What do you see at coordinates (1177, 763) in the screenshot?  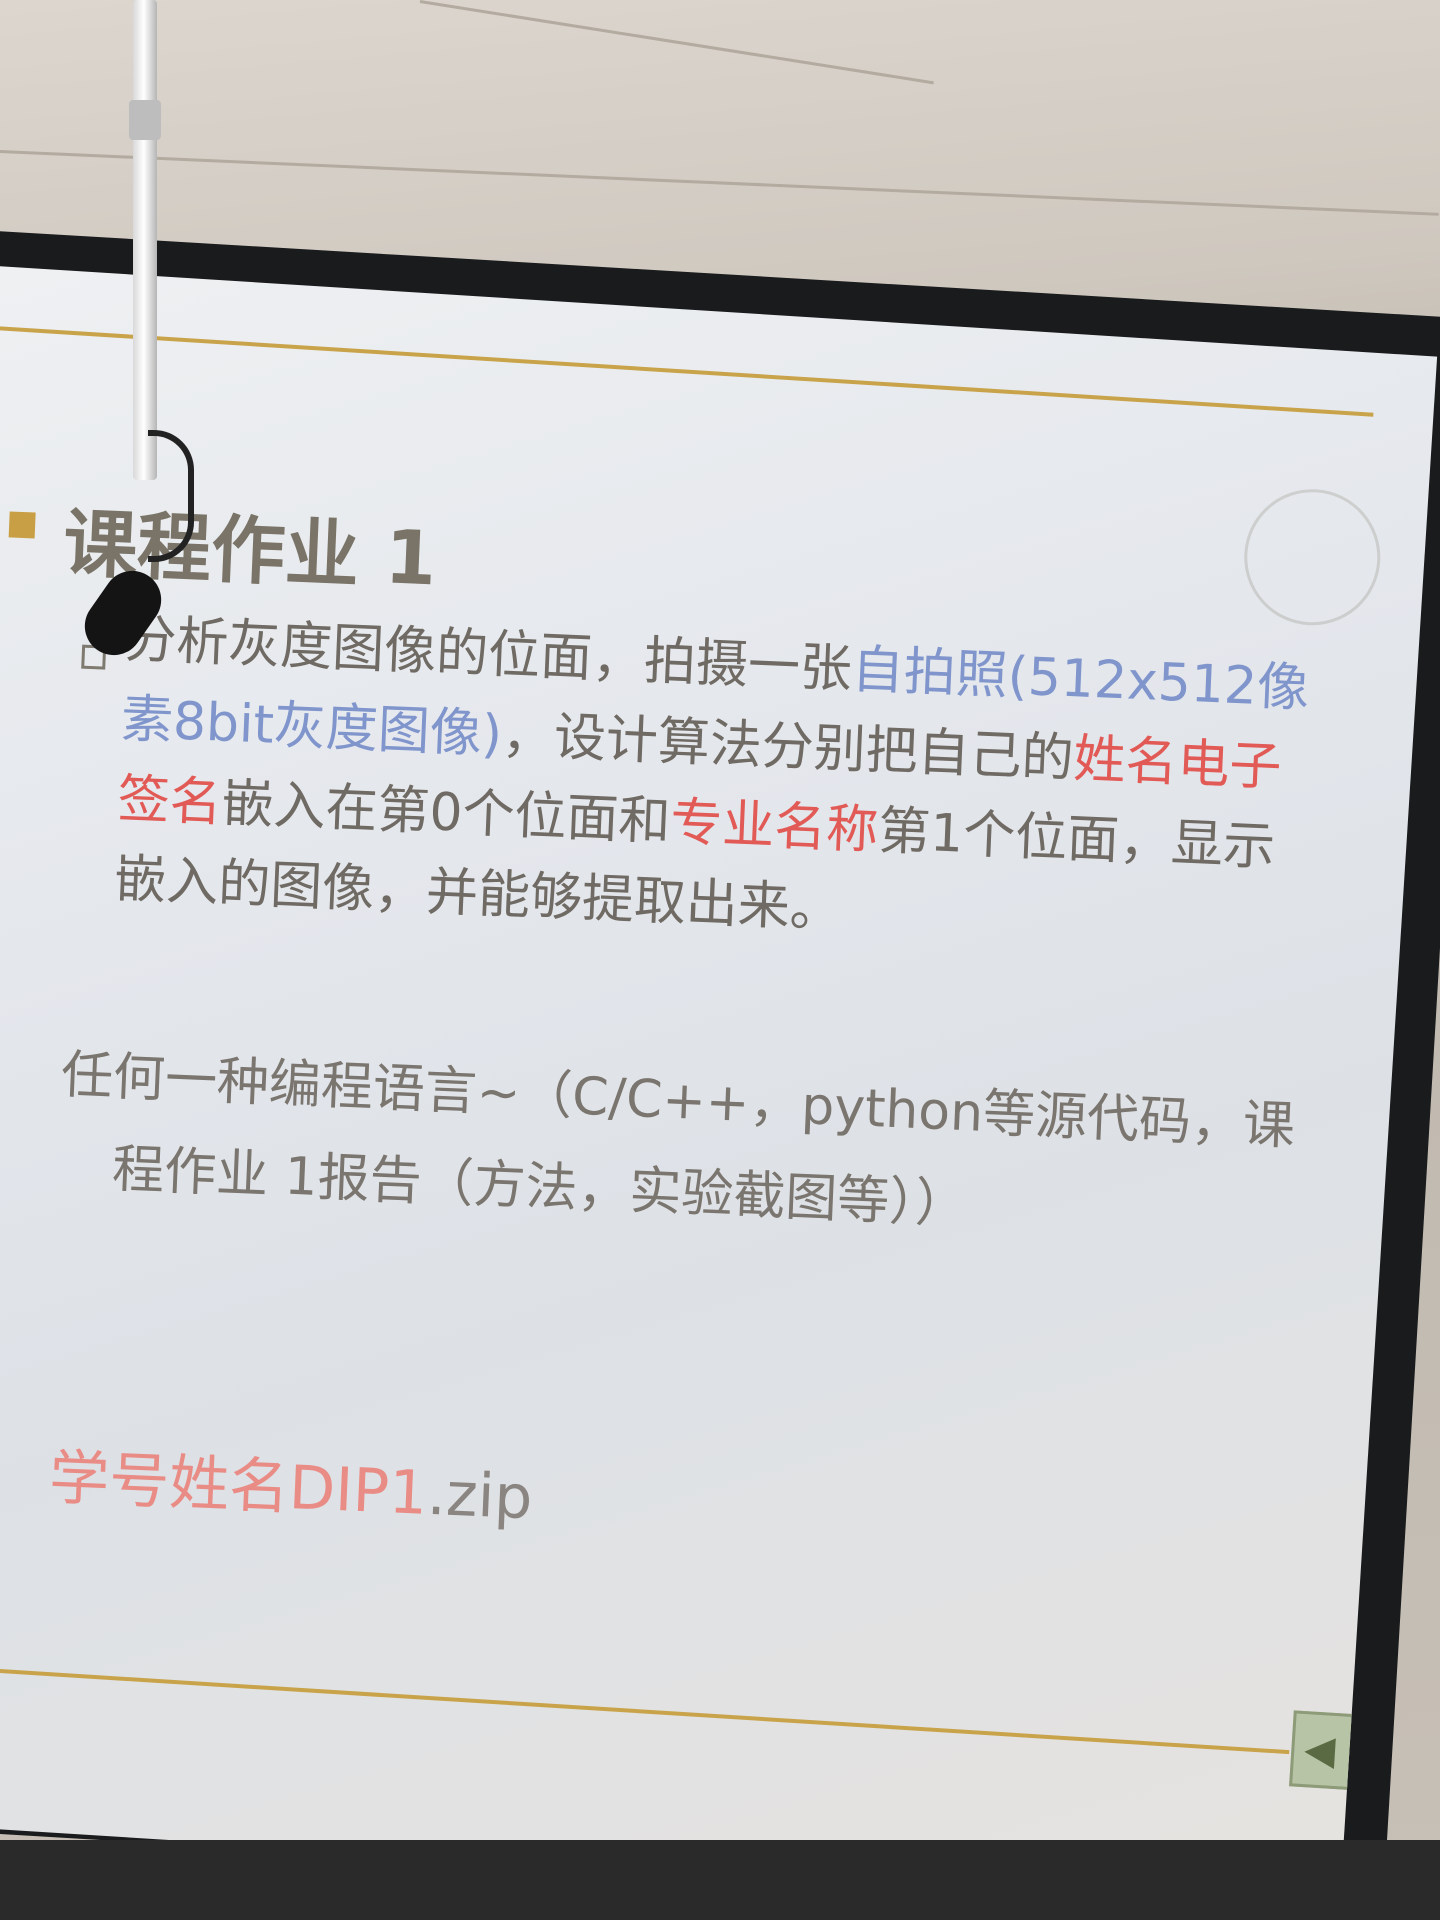 I see `task-highlight-red: 姓名电子` at bounding box center [1177, 763].